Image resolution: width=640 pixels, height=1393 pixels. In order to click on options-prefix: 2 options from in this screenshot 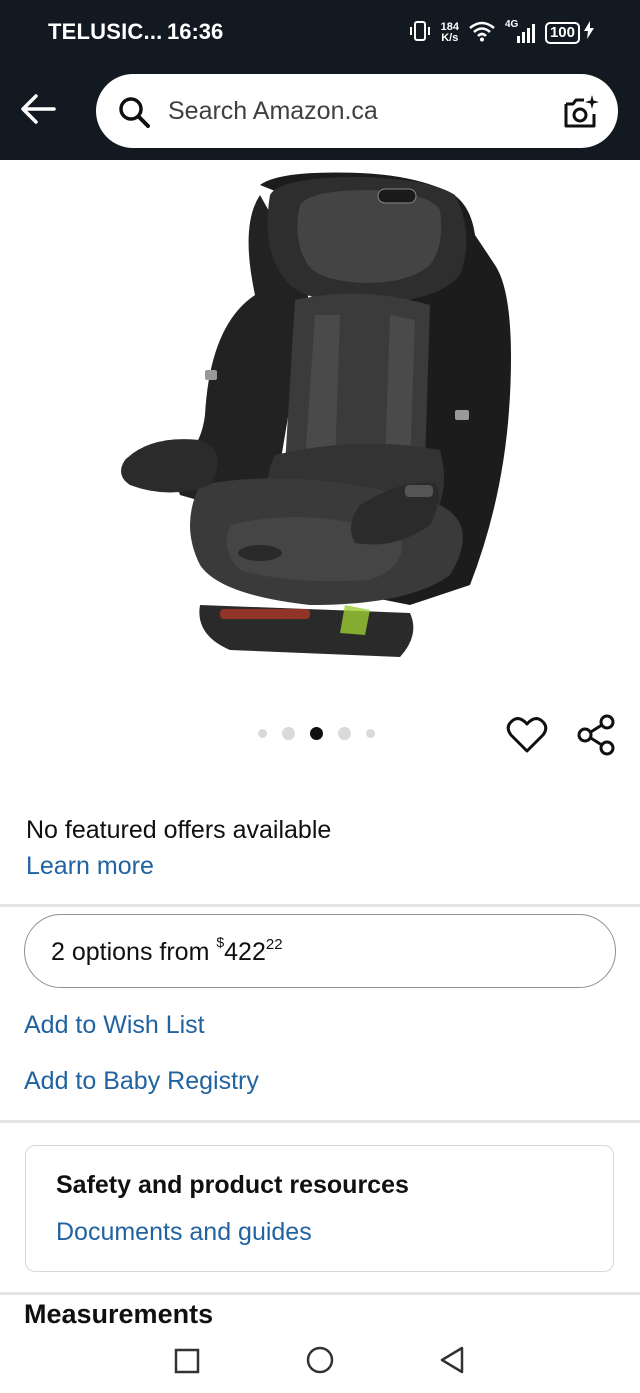, I will do `click(134, 952)`.